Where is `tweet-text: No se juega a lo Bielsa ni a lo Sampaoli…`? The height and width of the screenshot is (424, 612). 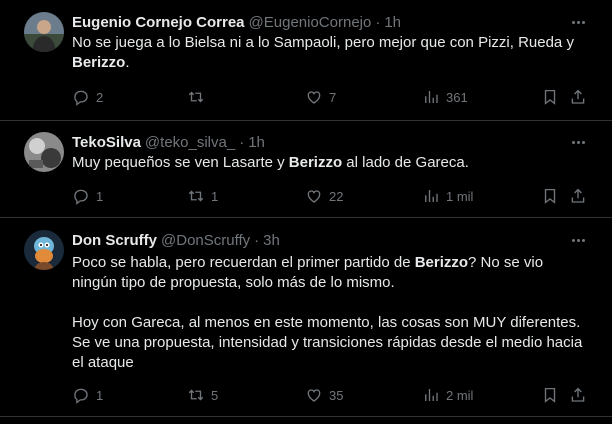
tweet-text: No se juega a lo Bielsa ni a lo Sampaoli… is located at coordinates (332, 53).